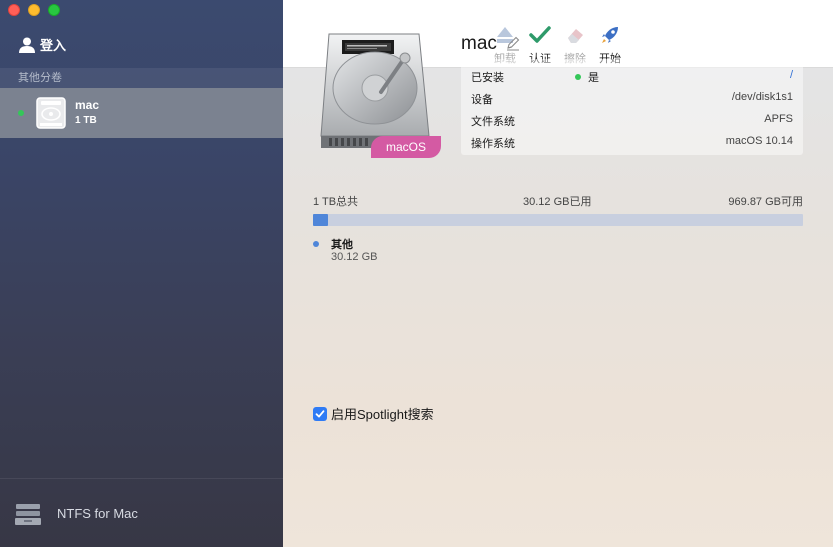 The image size is (833, 547). Describe the element at coordinates (493, 144) in the screenshot. I see `os-label: 操作系统` at that location.